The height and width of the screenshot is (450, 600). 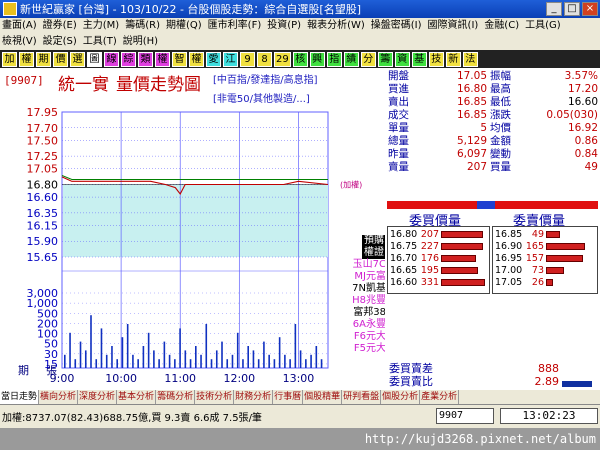 What do you see at coordinates (235, 25) in the screenshot?
I see `menu-item: 匯市利率(F)` at bounding box center [235, 25].